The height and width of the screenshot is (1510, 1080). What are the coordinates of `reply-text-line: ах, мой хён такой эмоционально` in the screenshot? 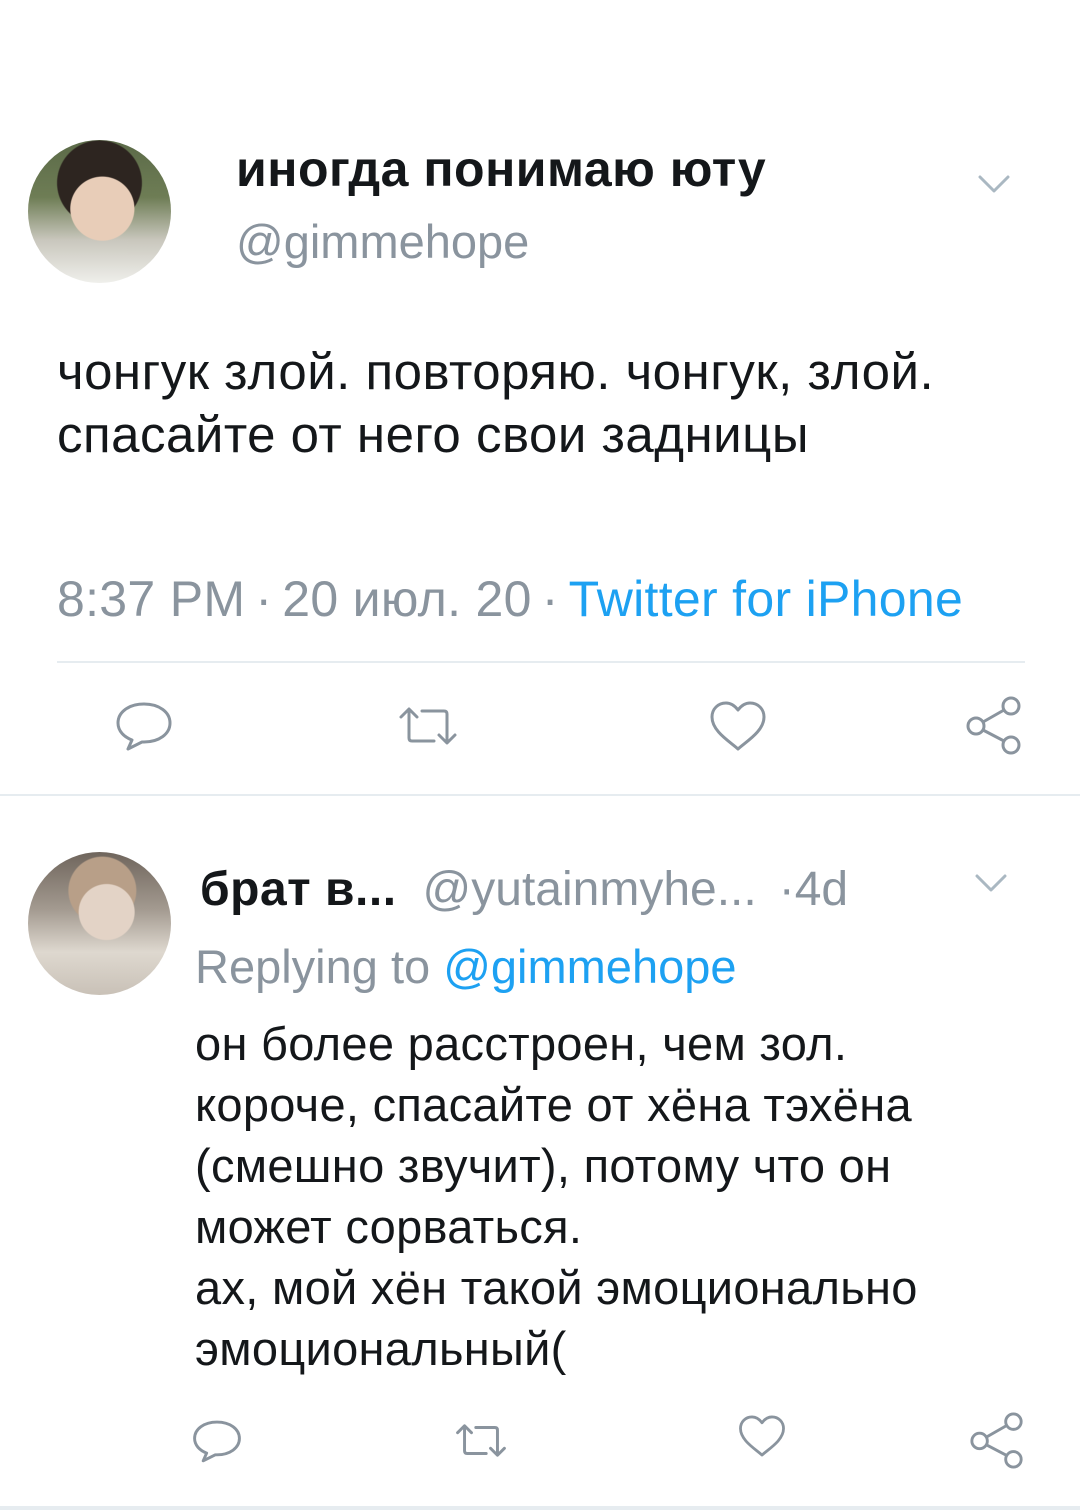 It's located at (556, 1287).